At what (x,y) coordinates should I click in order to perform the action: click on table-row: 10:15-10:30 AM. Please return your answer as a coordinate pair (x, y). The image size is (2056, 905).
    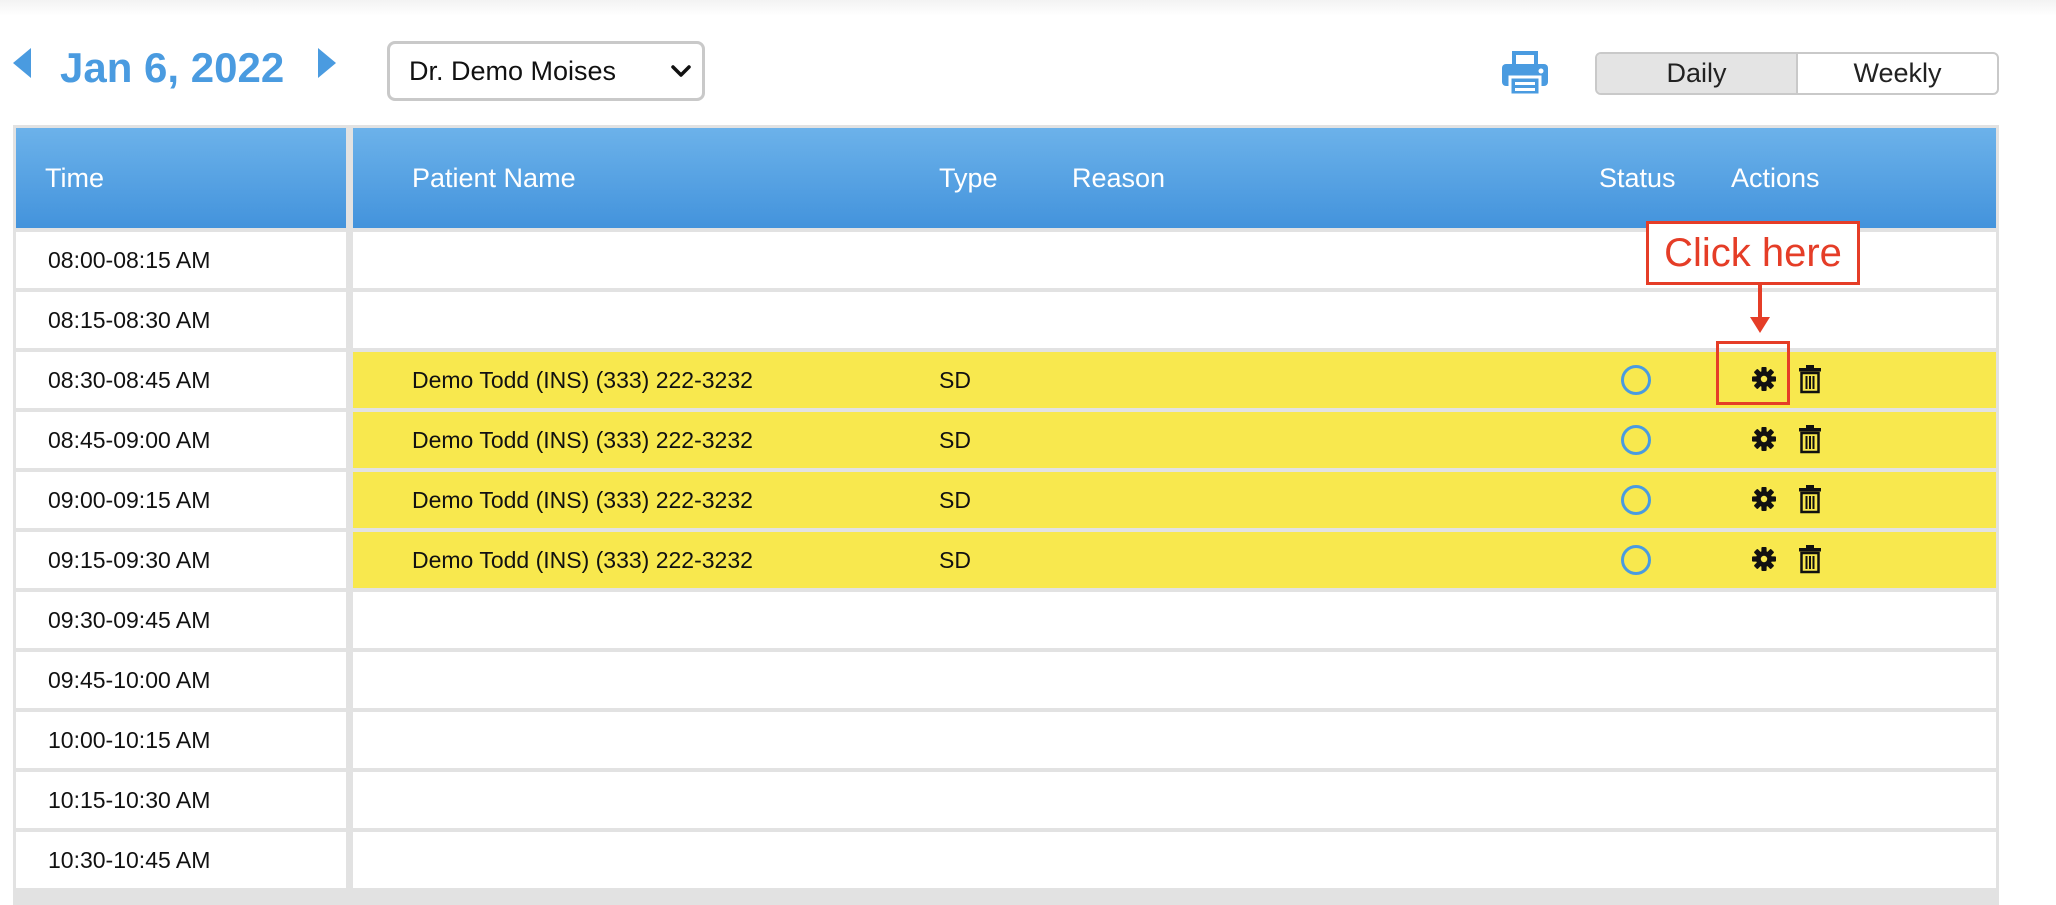
    Looking at the image, I should click on (1006, 798).